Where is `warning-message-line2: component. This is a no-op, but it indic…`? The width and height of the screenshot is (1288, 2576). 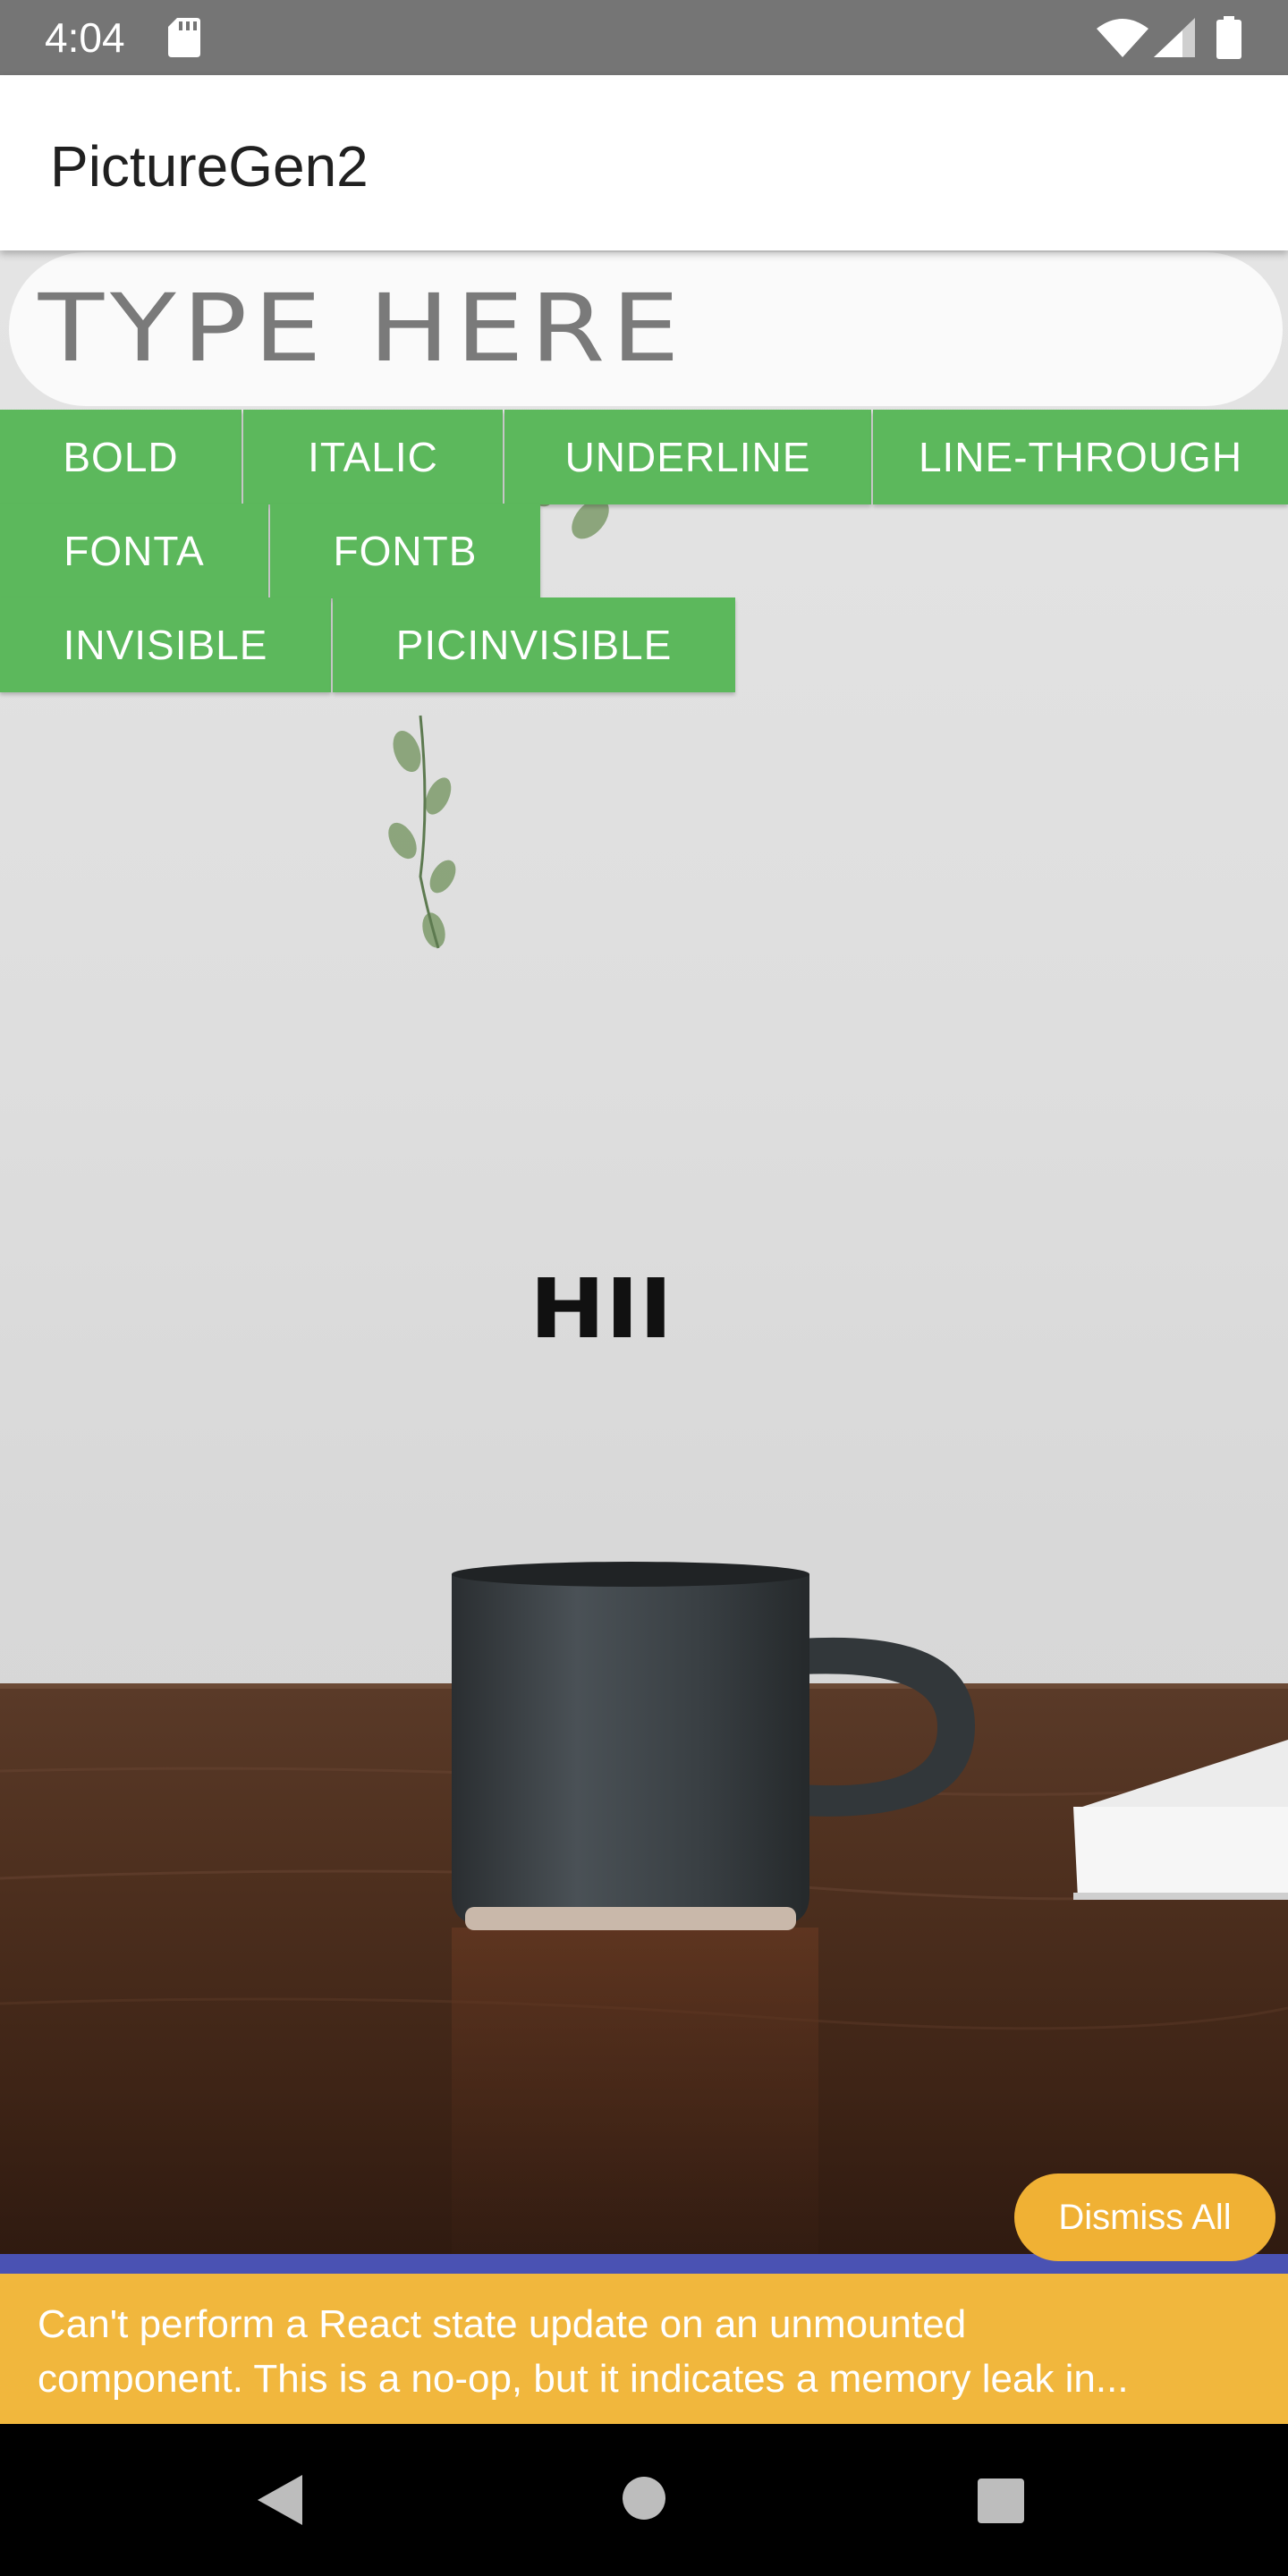
warning-message-line2: component. This is a no-op, but it indic… is located at coordinates (583, 2379).